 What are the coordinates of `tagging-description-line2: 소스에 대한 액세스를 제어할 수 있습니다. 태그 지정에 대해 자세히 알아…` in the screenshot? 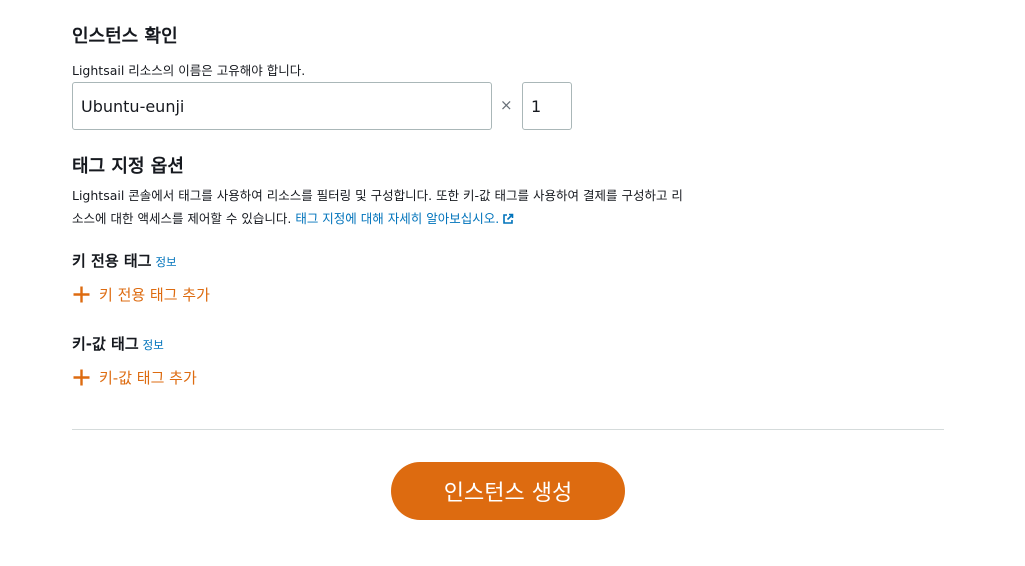 It's located at (437, 218).